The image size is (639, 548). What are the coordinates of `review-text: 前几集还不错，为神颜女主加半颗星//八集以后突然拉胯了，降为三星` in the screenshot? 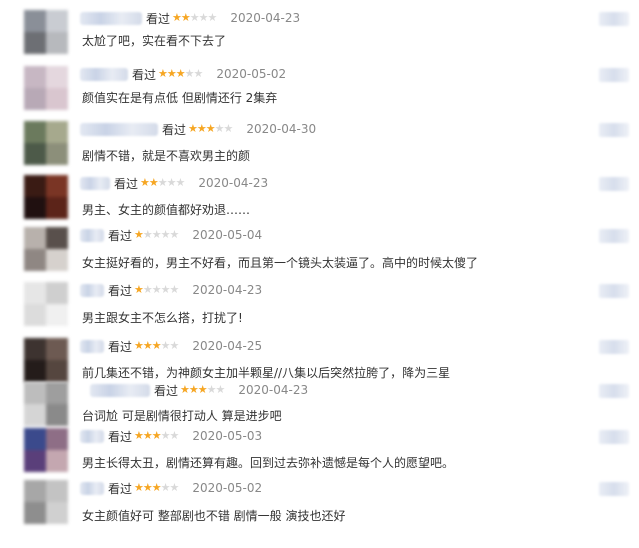 It's located at (266, 373).